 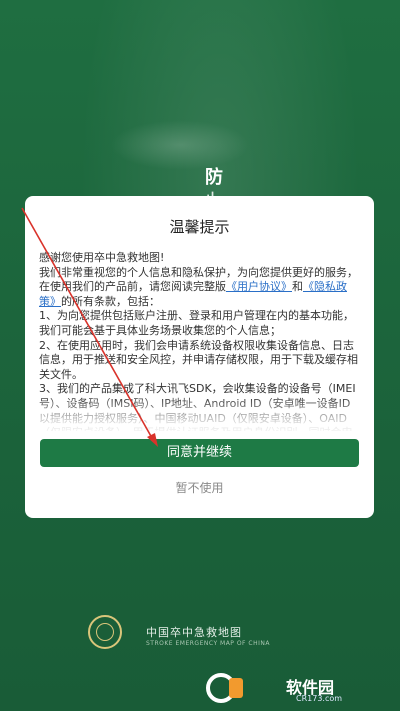 I want to click on intro-and-text: 和, so click(x=297, y=287).